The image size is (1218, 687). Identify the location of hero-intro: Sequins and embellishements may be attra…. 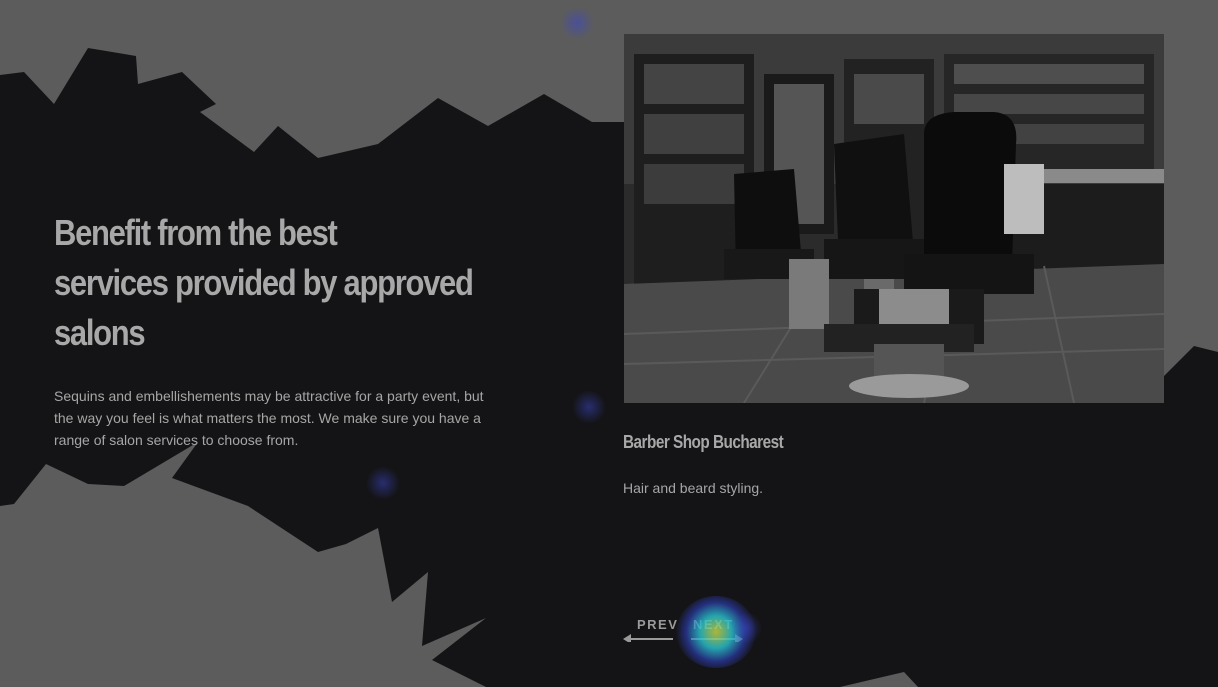
(269, 418).